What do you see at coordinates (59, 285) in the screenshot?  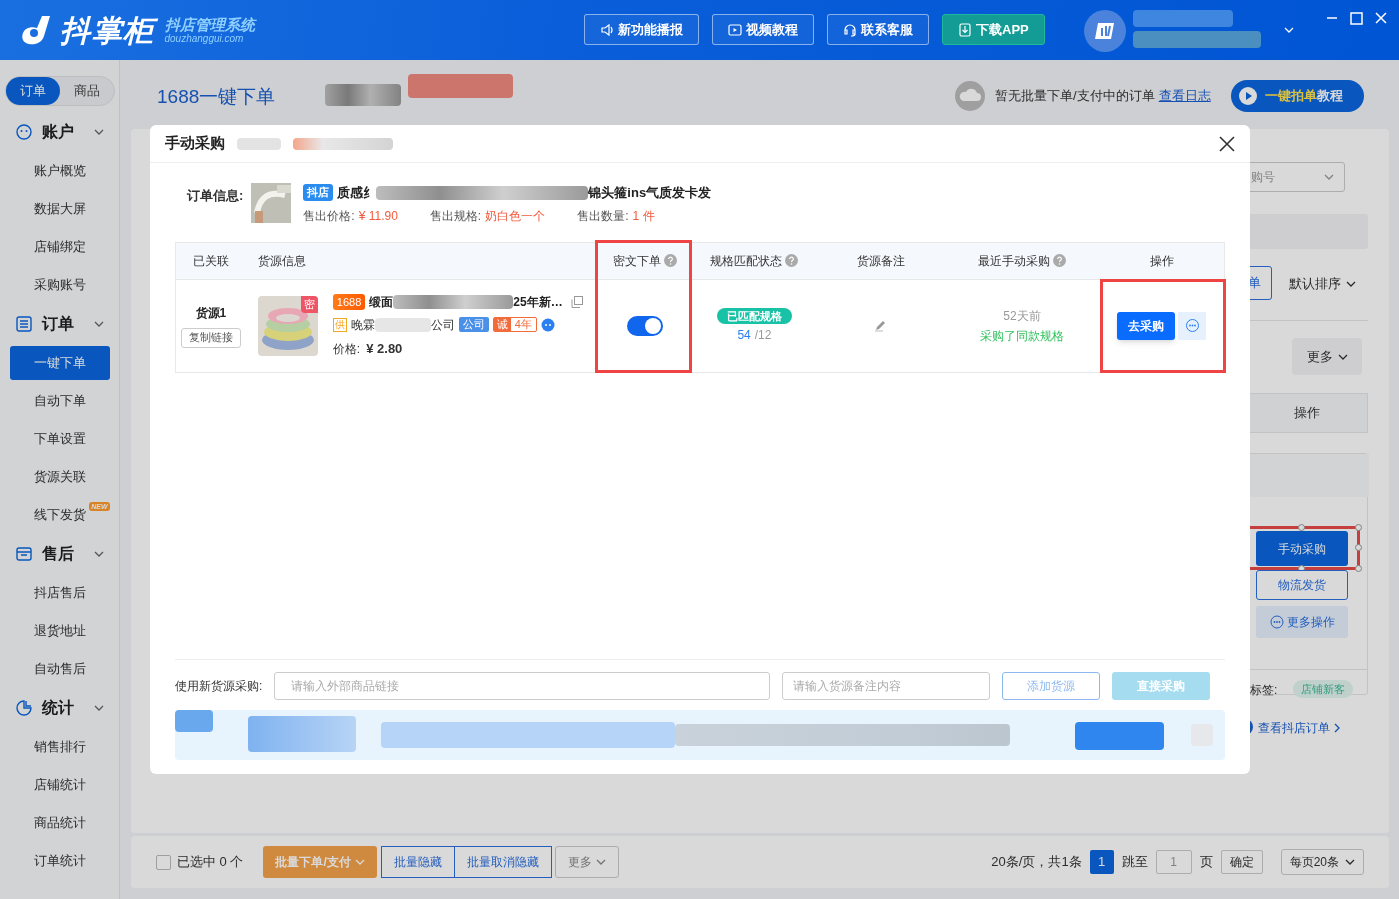 I see `sidebar-item: 采购账号` at bounding box center [59, 285].